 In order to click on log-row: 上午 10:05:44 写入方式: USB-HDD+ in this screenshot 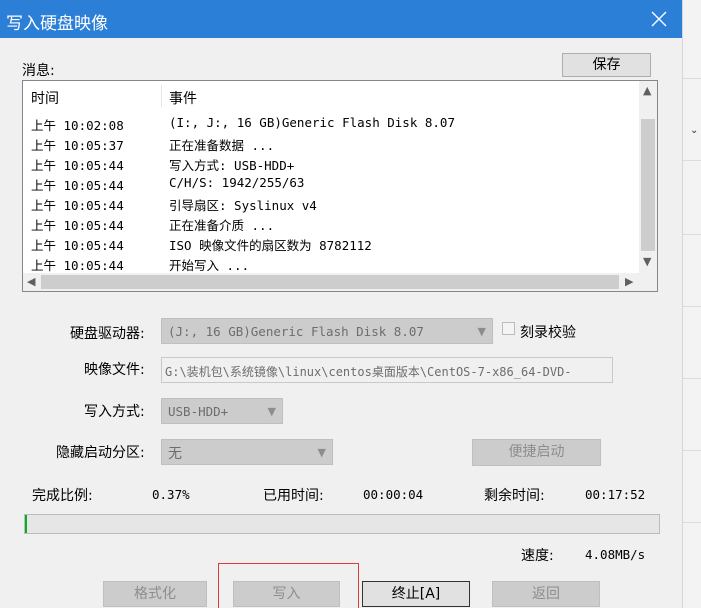, I will do `click(331, 163)`.